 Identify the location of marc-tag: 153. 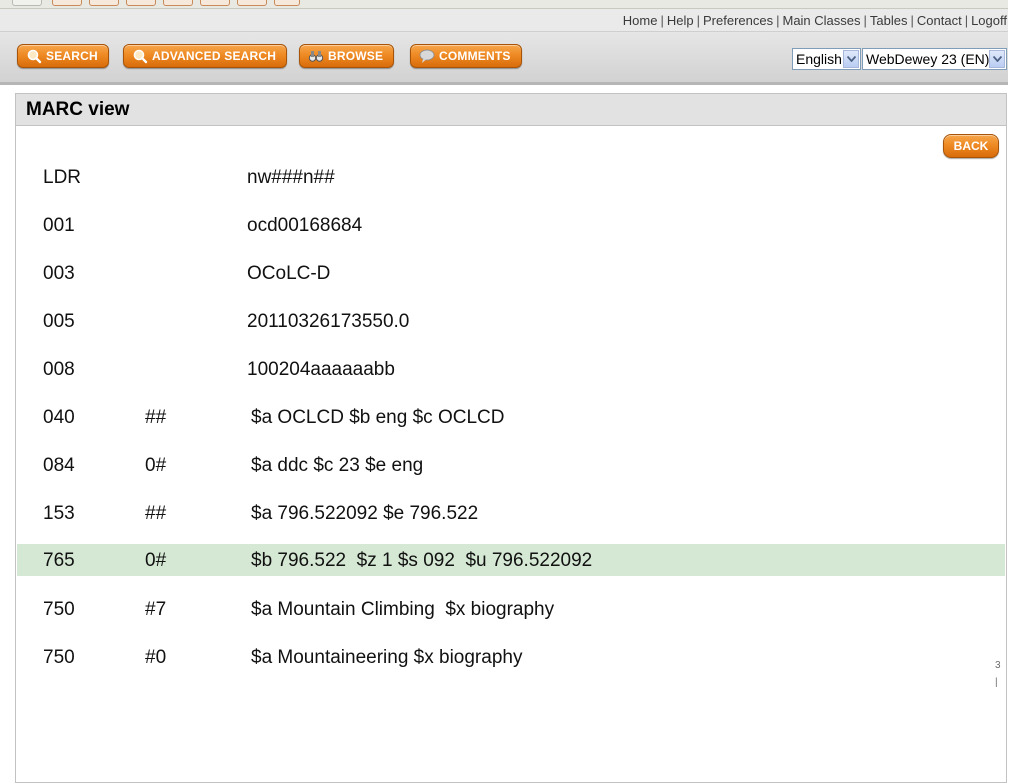
(59, 513).